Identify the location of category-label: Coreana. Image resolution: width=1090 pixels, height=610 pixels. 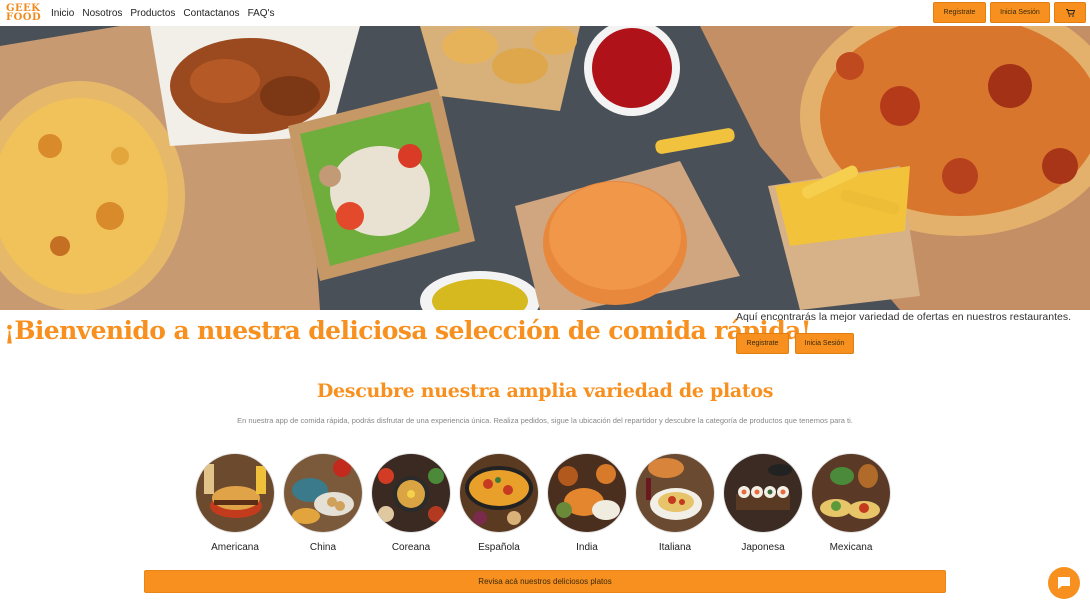
(411, 547).